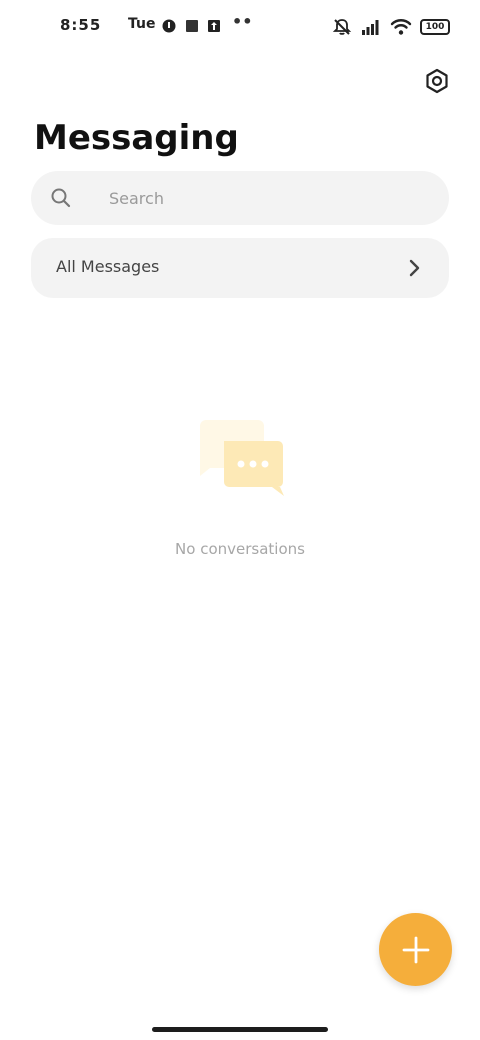 The image size is (480, 1040). What do you see at coordinates (61, 198) in the screenshot?
I see `search-icon` at bounding box center [61, 198].